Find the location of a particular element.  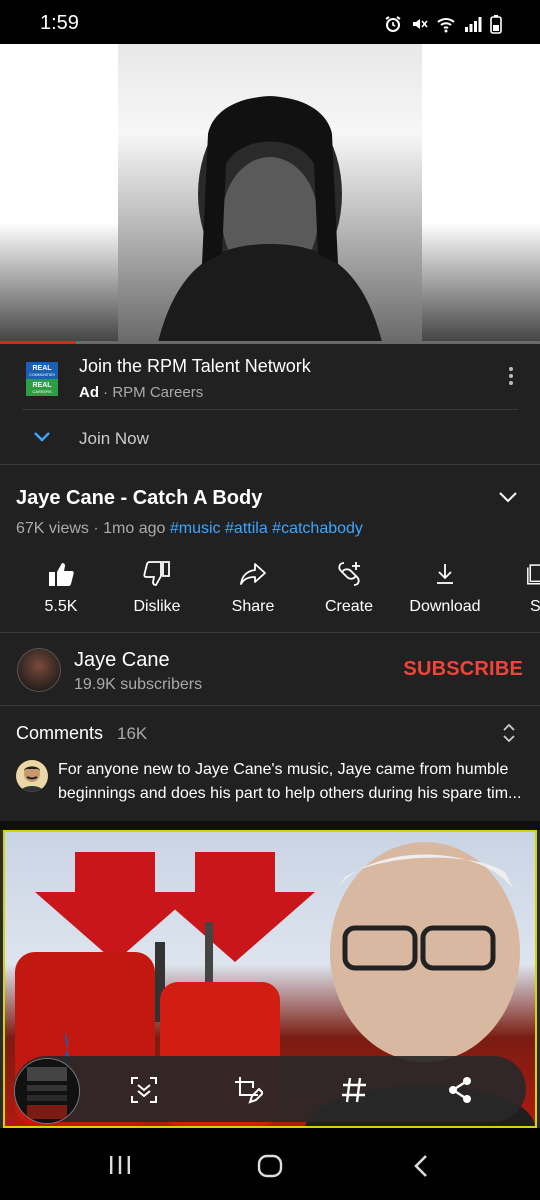

ad-join-button: Join Now is located at coordinates (114, 439).